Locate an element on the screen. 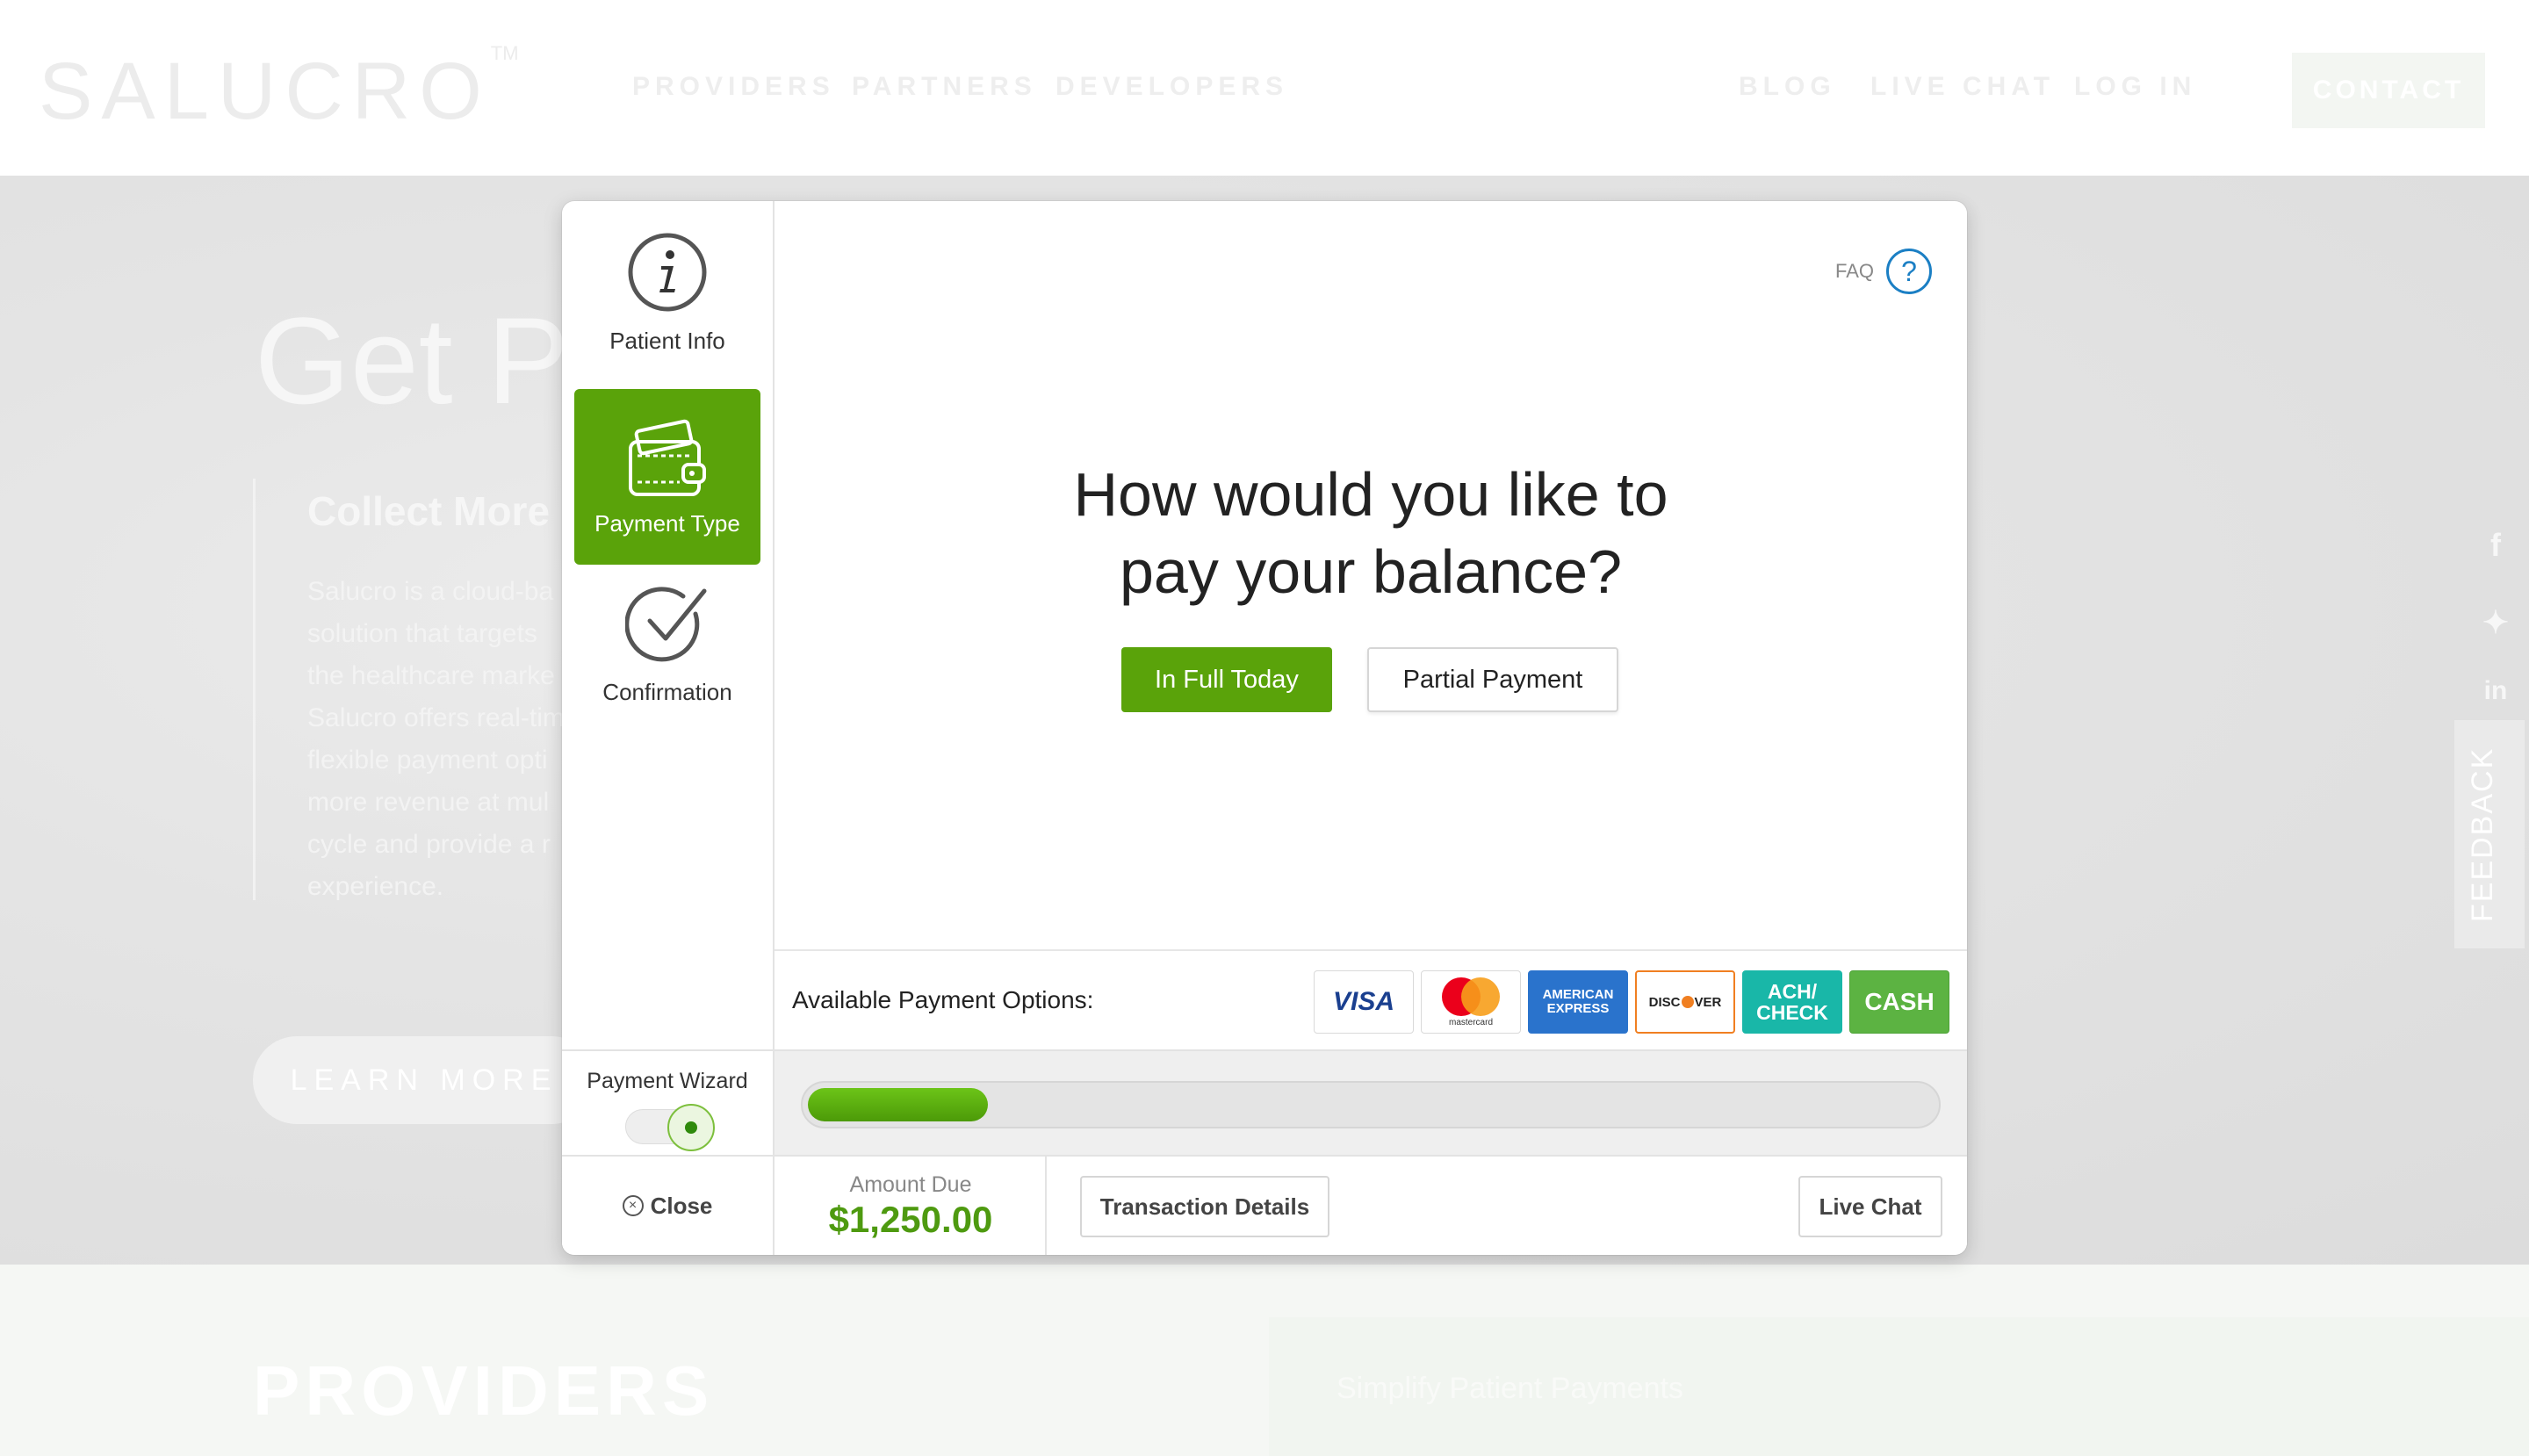 The image size is (2529, 1456). payment-wizard-label: Payment Wizard is located at coordinates (668, 1081).